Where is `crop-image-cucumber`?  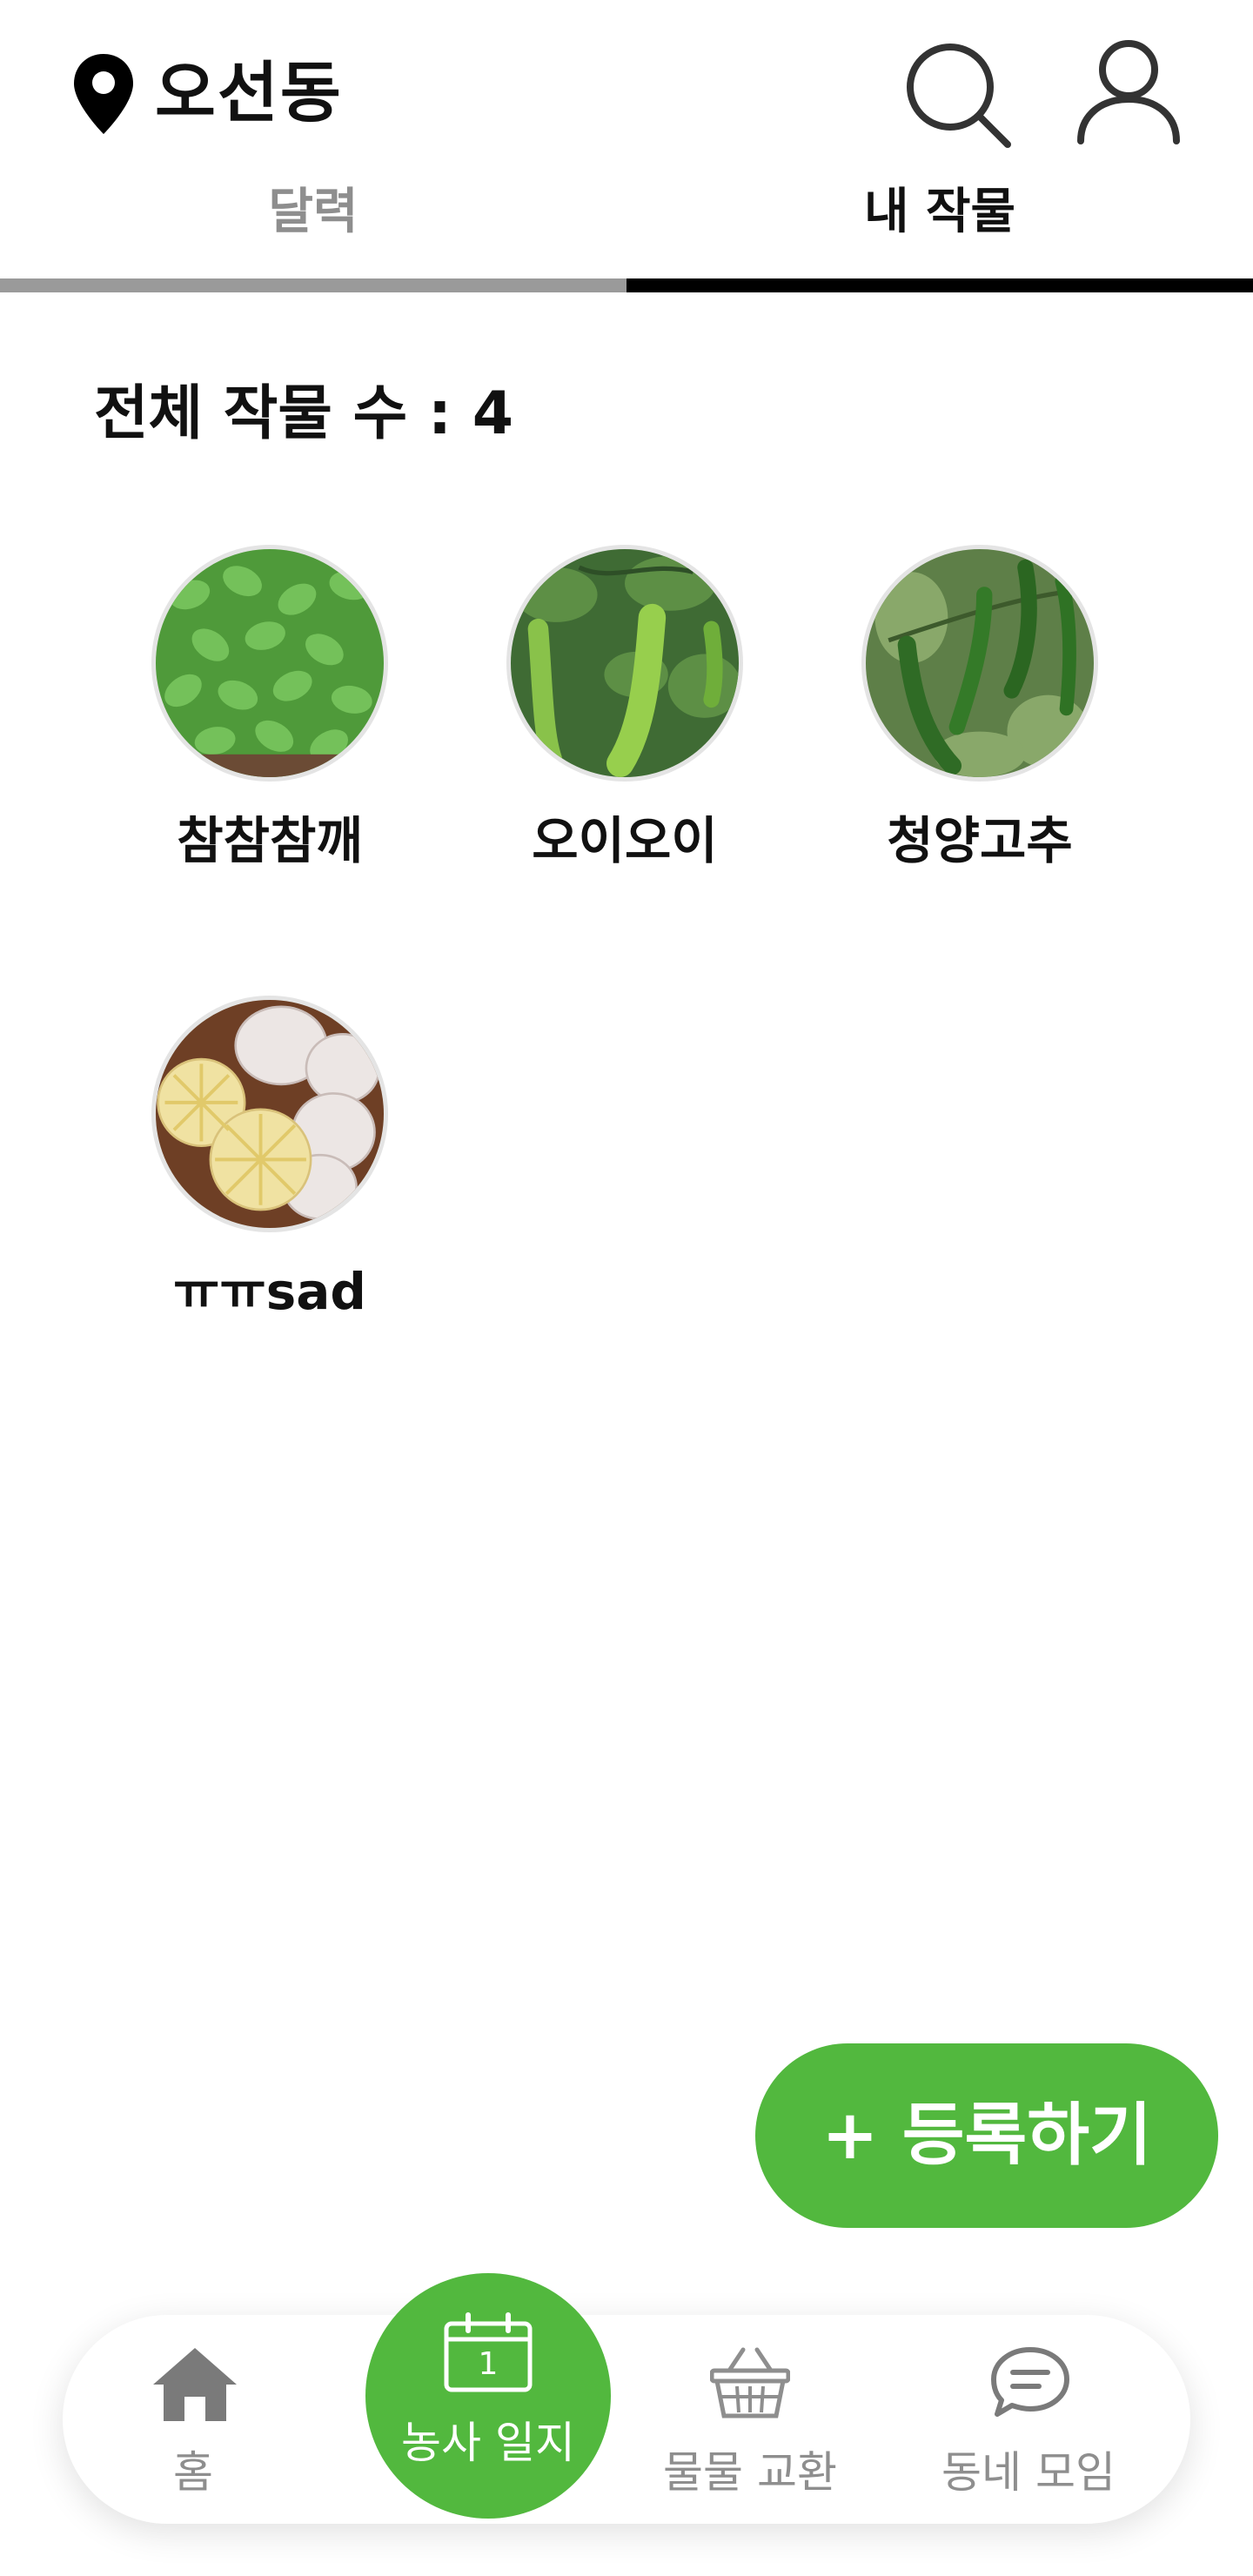
crop-image-cucumber is located at coordinates (624, 663).